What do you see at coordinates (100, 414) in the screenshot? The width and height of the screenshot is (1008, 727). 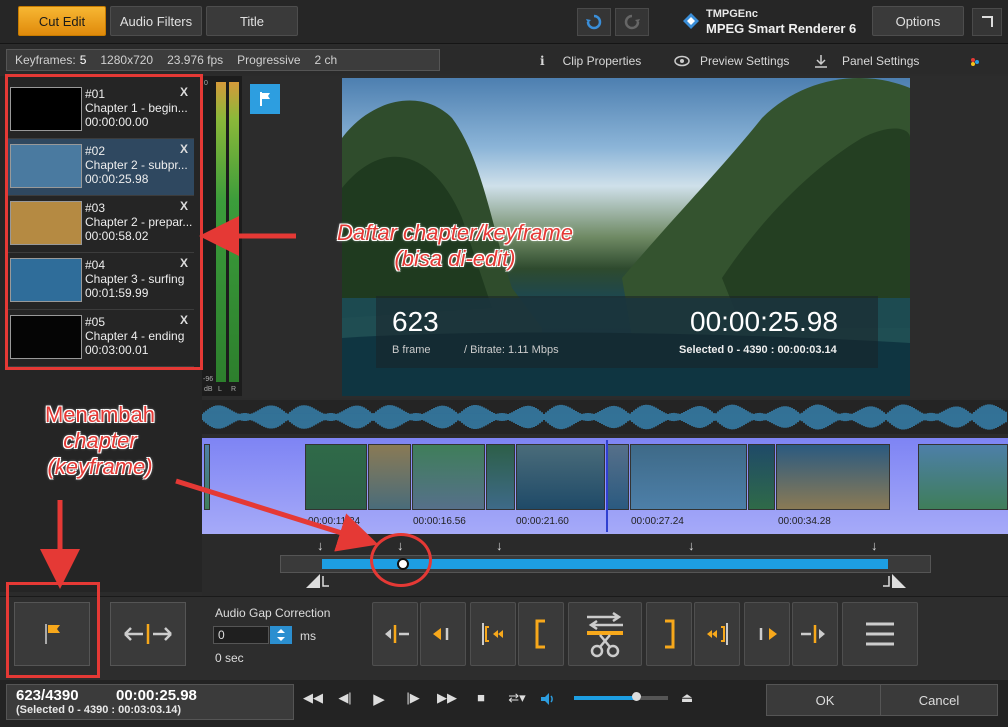 I see `add-chapter-annotation-line1: Menambah` at bounding box center [100, 414].